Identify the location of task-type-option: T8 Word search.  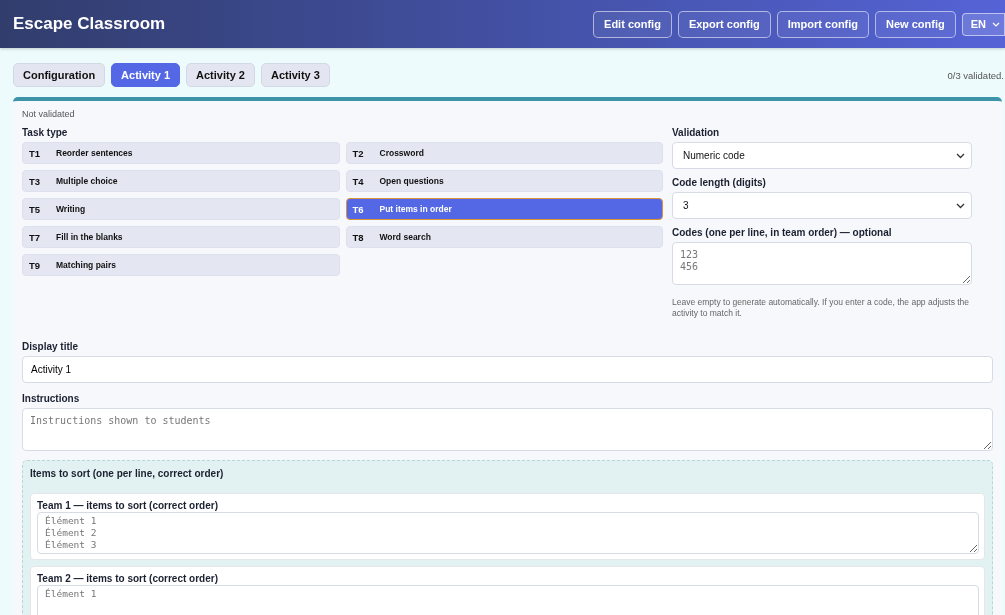
(504, 237).